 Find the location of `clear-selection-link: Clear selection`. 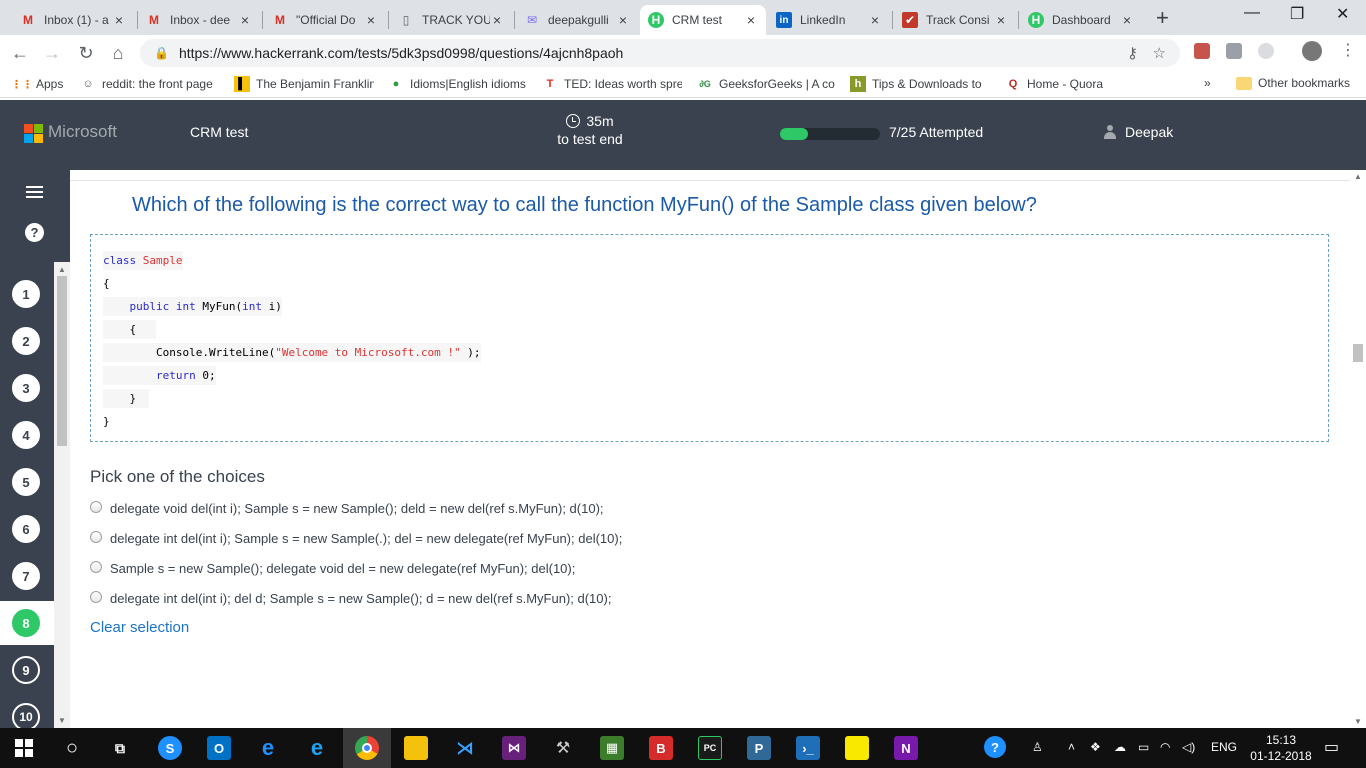

clear-selection-link: Clear selection is located at coordinates (139, 627).